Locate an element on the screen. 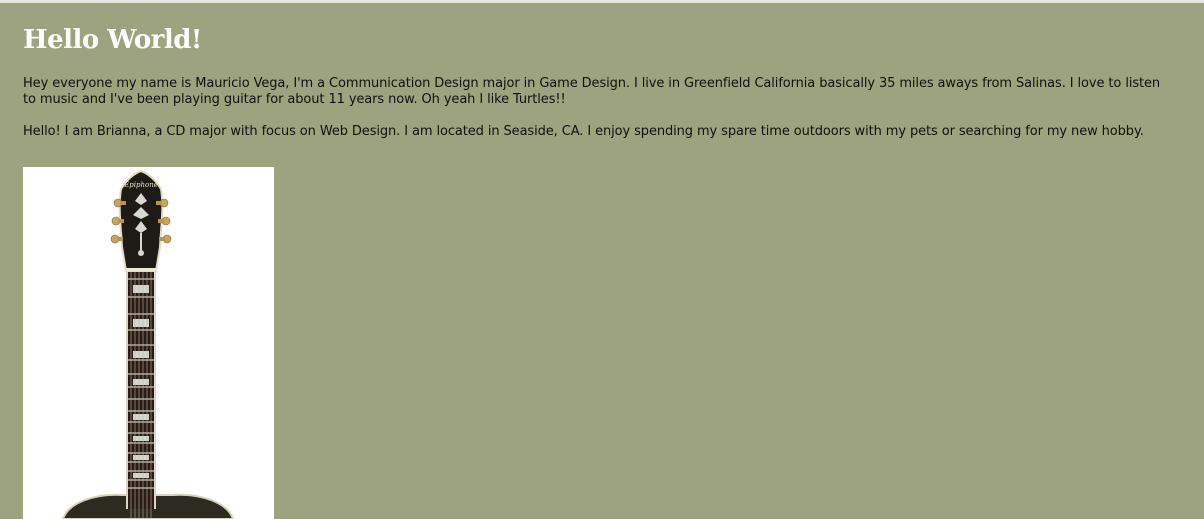 This screenshot has height=519, width=1204. headstock-logo-text: Epiphone is located at coordinates (140, 185).